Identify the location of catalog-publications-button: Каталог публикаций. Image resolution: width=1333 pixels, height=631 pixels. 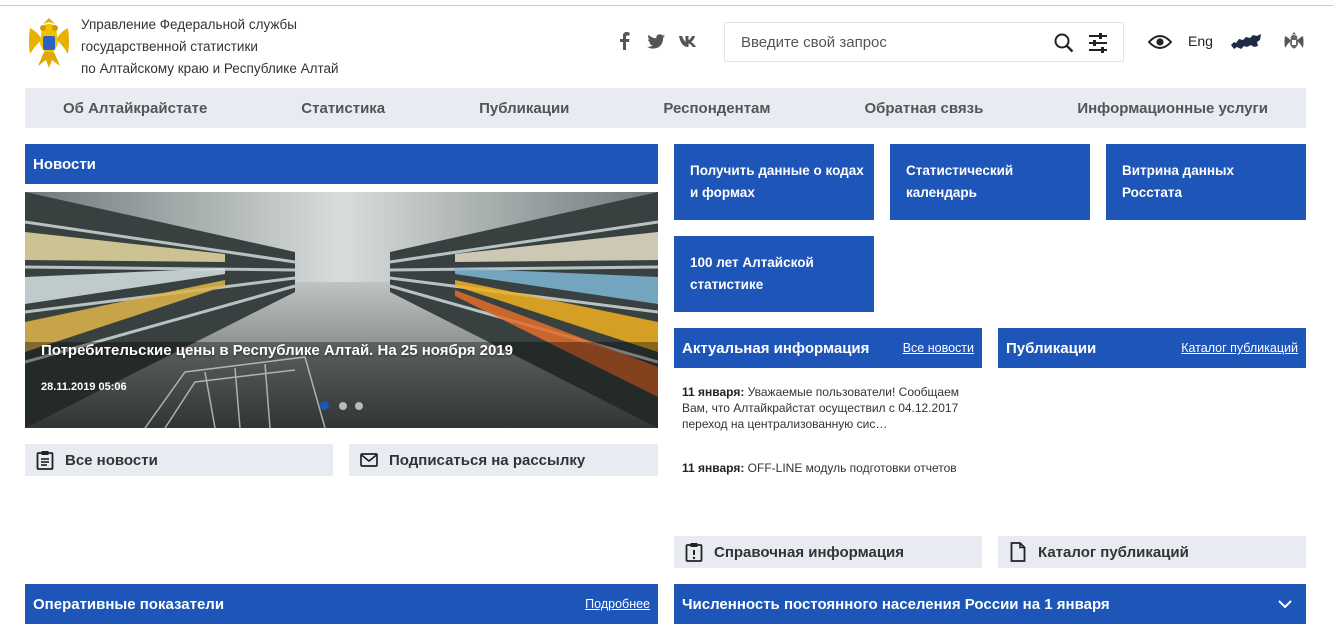
(1152, 552).